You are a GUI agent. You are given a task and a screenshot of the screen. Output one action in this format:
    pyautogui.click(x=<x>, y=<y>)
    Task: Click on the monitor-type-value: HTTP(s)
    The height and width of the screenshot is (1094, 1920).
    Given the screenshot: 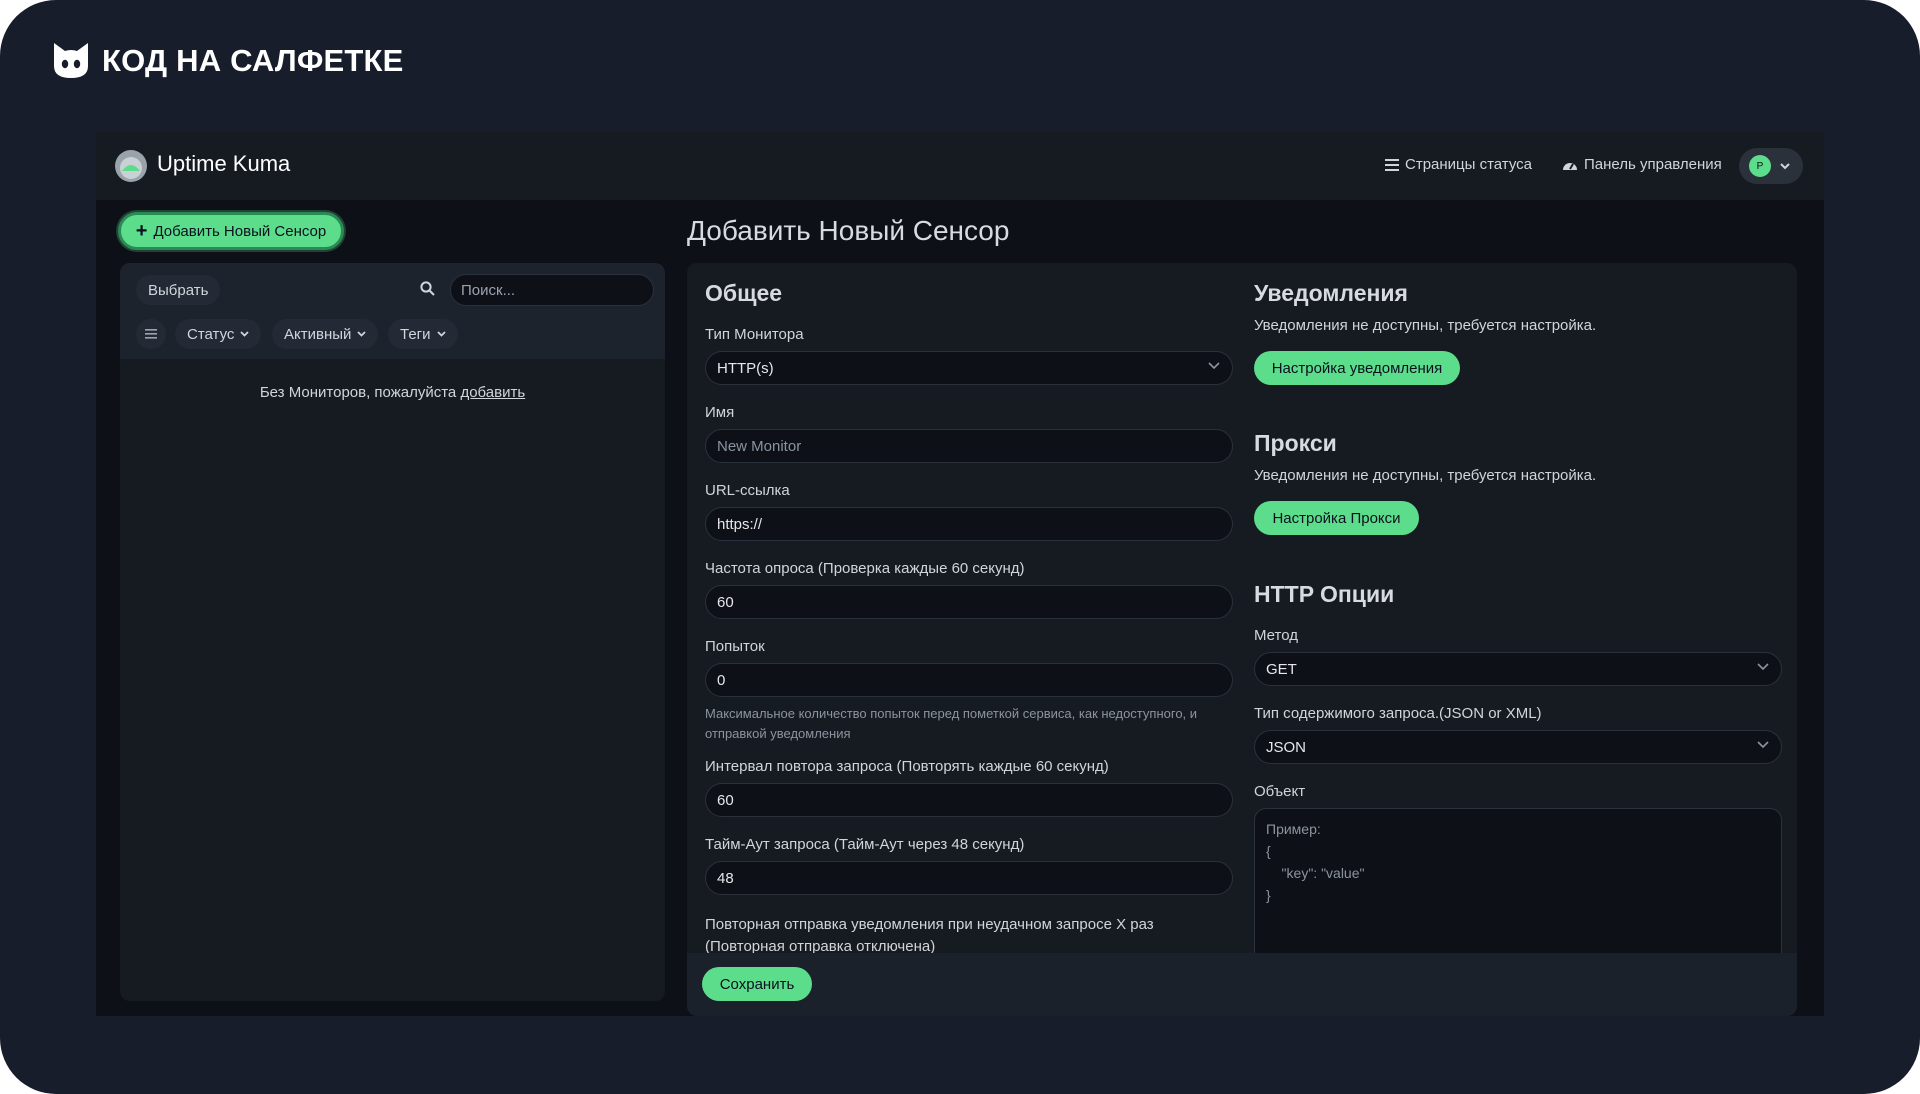 What is the action you would take?
    pyautogui.click(x=745, y=368)
    